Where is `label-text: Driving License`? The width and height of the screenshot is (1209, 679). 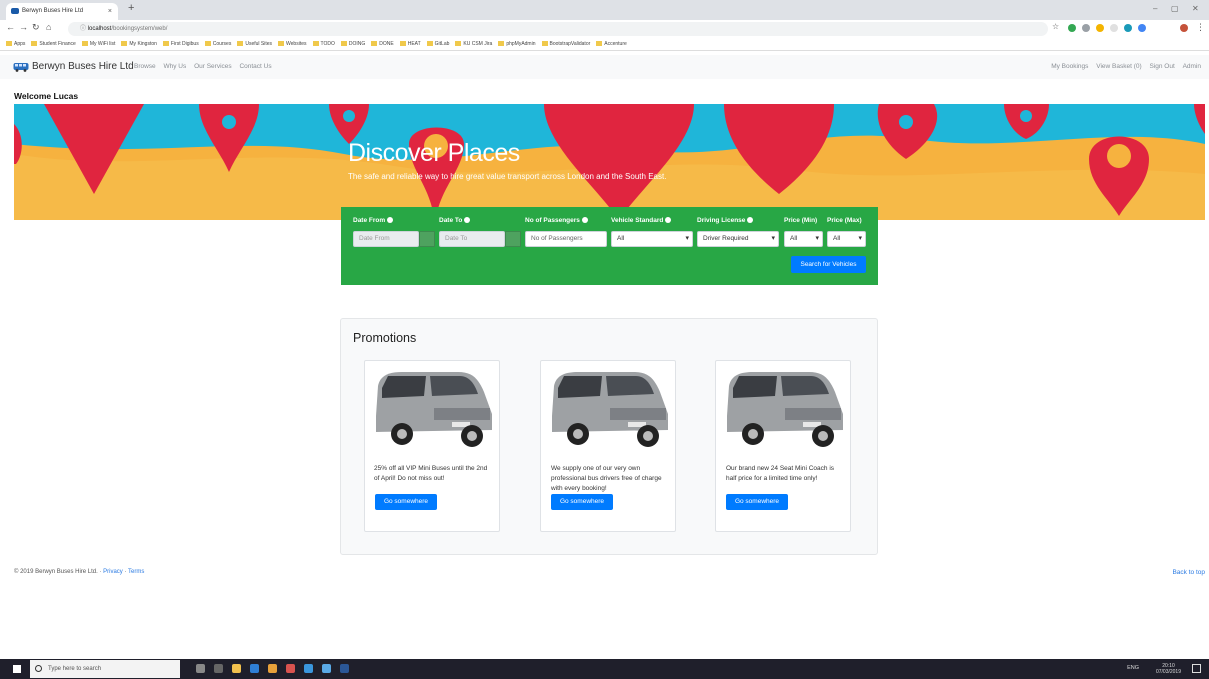
label-text: Driving License is located at coordinates (721, 220).